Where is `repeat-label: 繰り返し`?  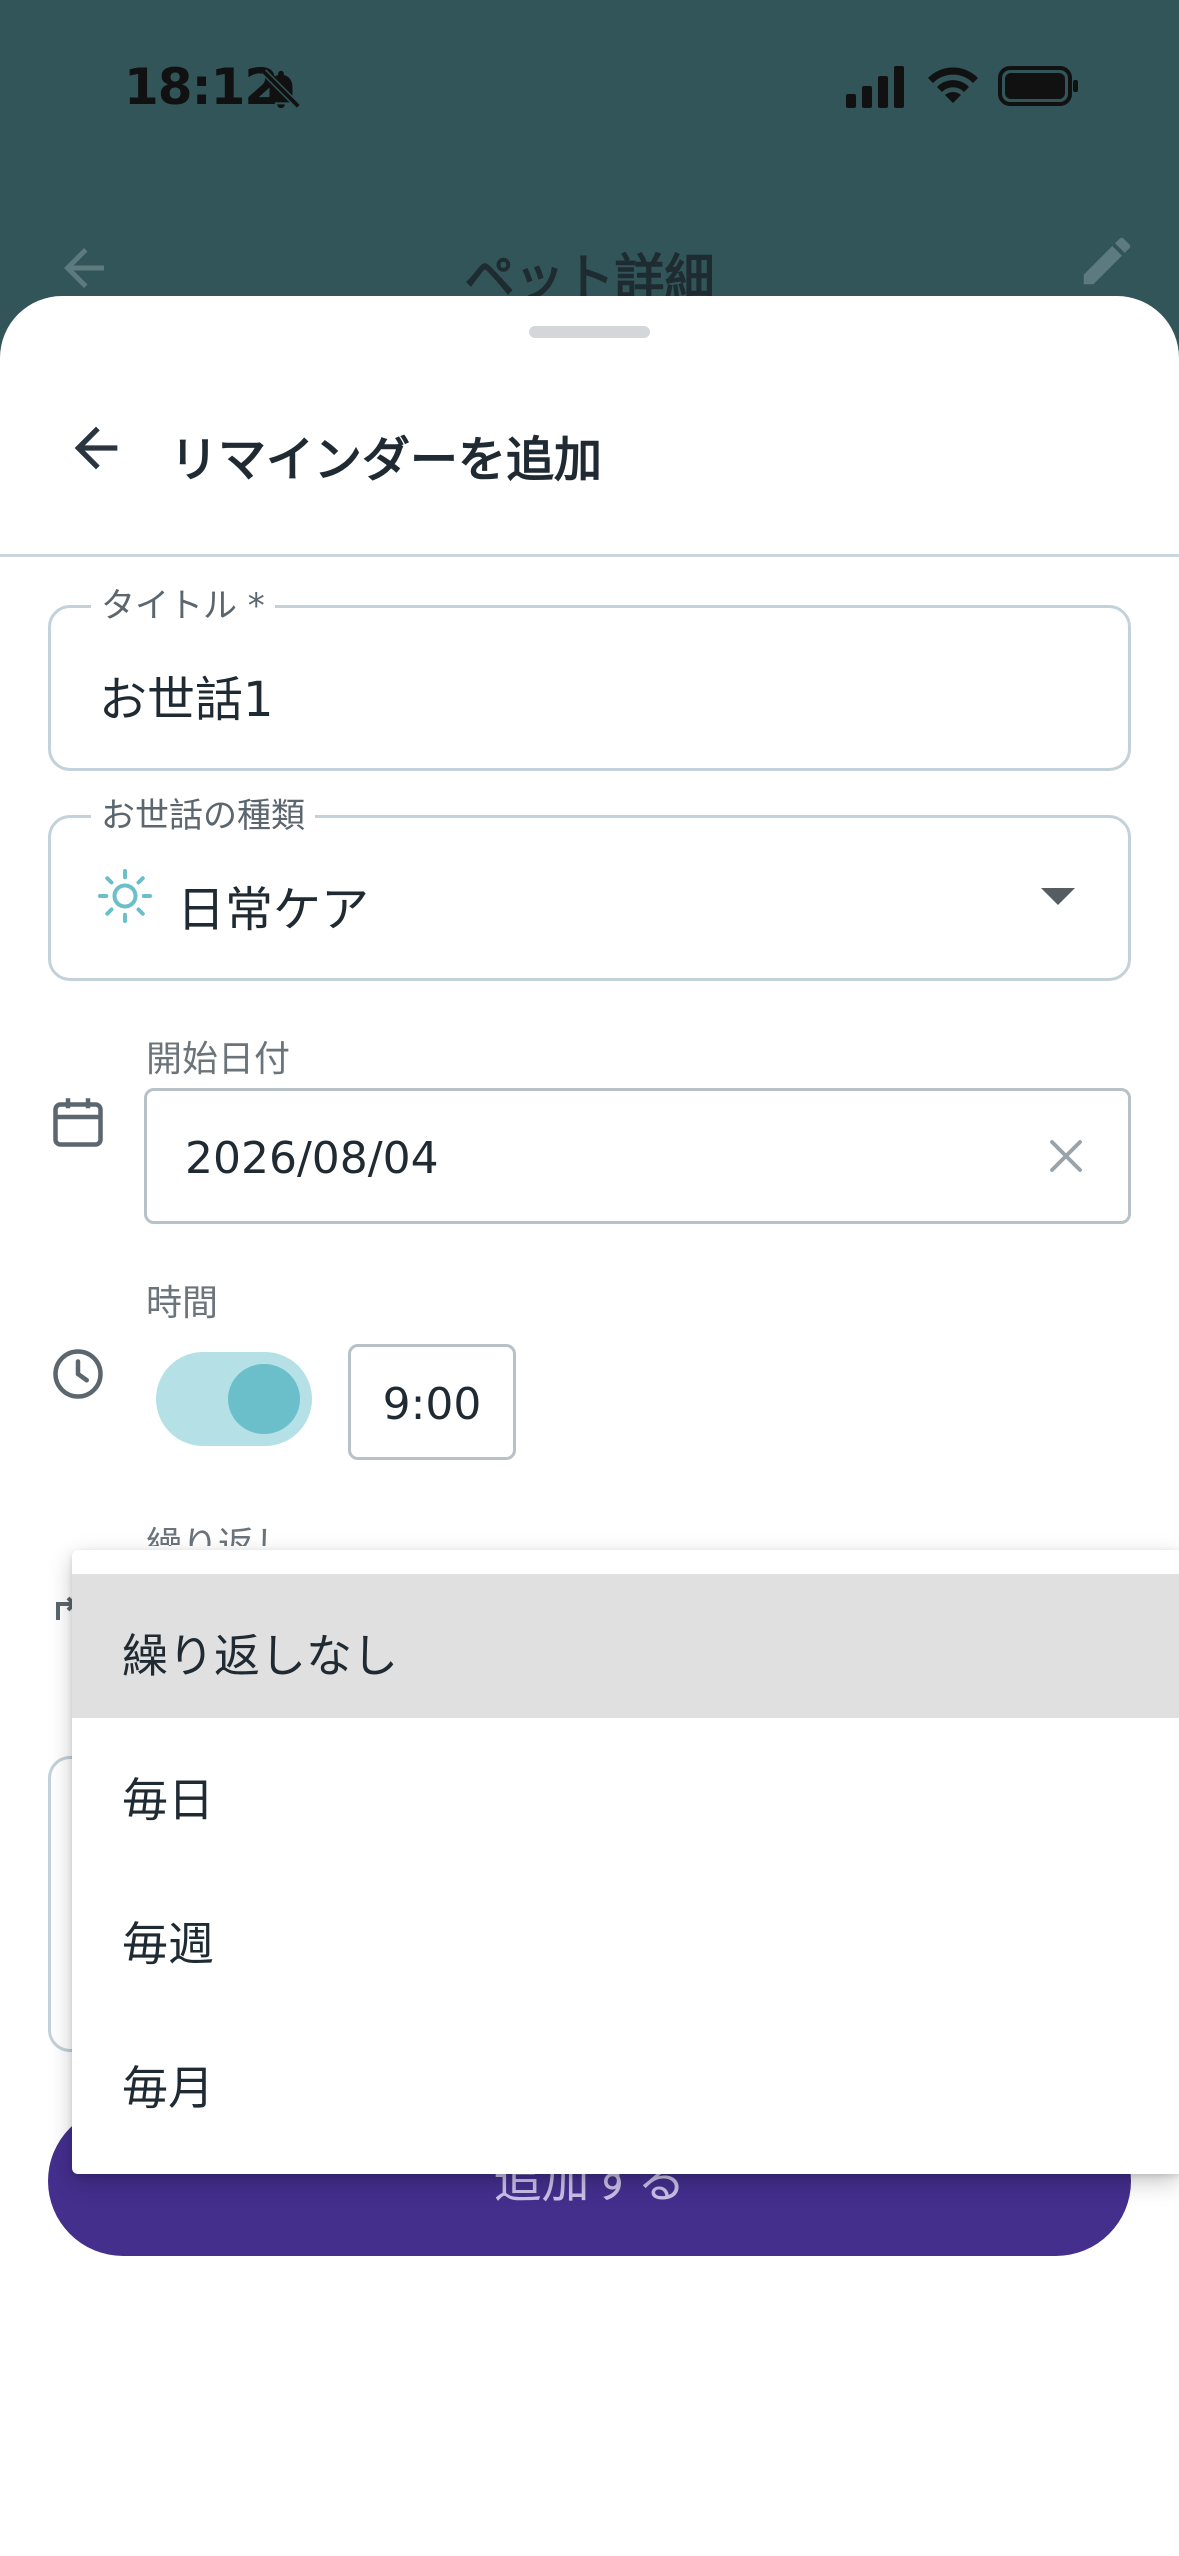 repeat-label: 繰り返し is located at coordinates (218, 1535).